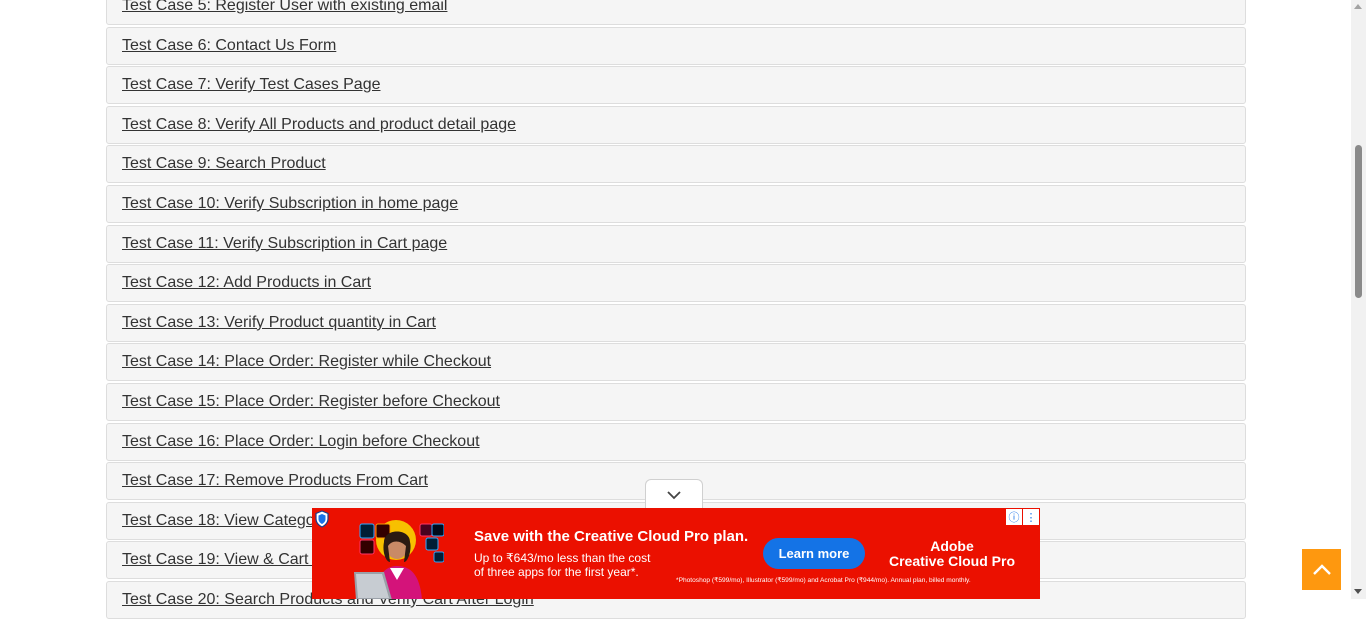 The image size is (1366, 621). I want to click on ad-subtext-line: Up to ₹643/mo less than the cost, so click(562, 558).